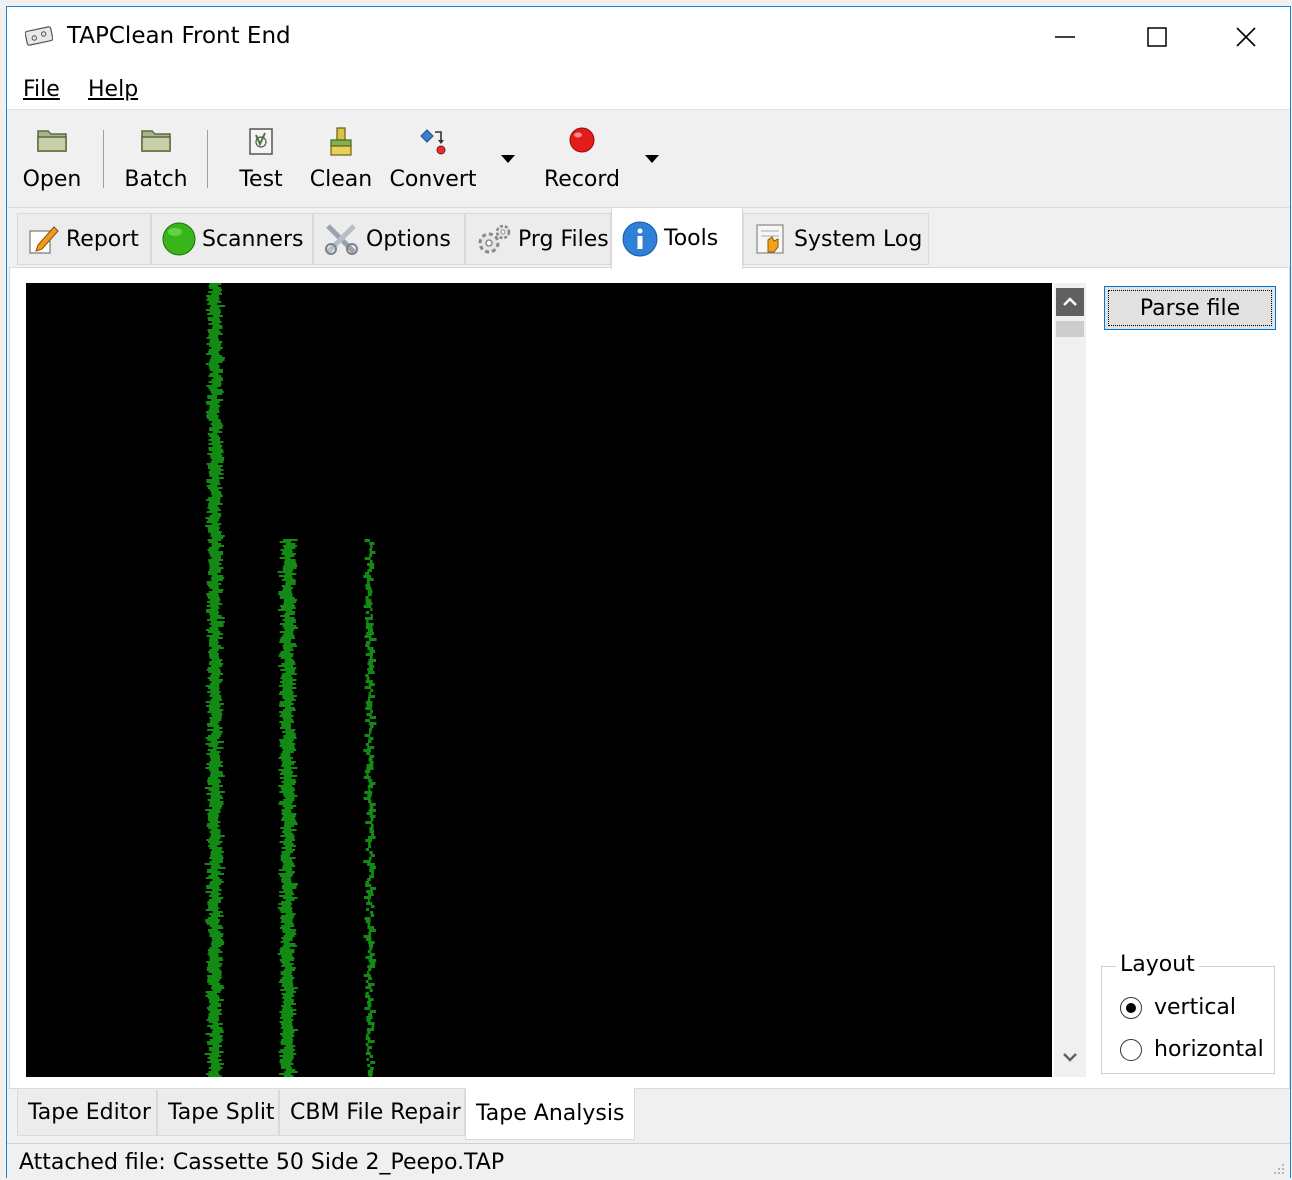 The width and height of the screenshot is (1292, 1180). I want to click on tab-prg-files: Prg Files, so click(538, 239).